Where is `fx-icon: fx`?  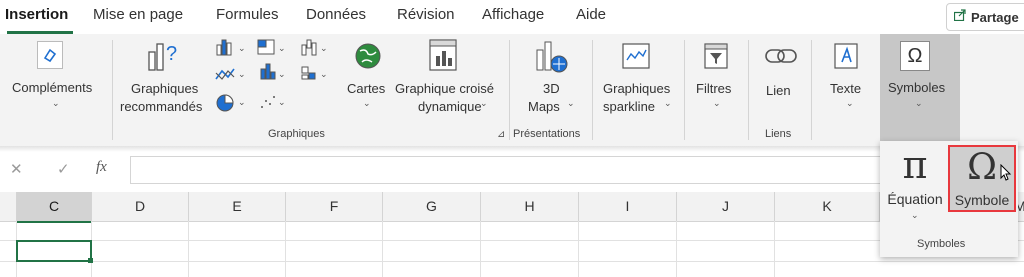
fx-icon: fx is located at coordinates (101, 167).